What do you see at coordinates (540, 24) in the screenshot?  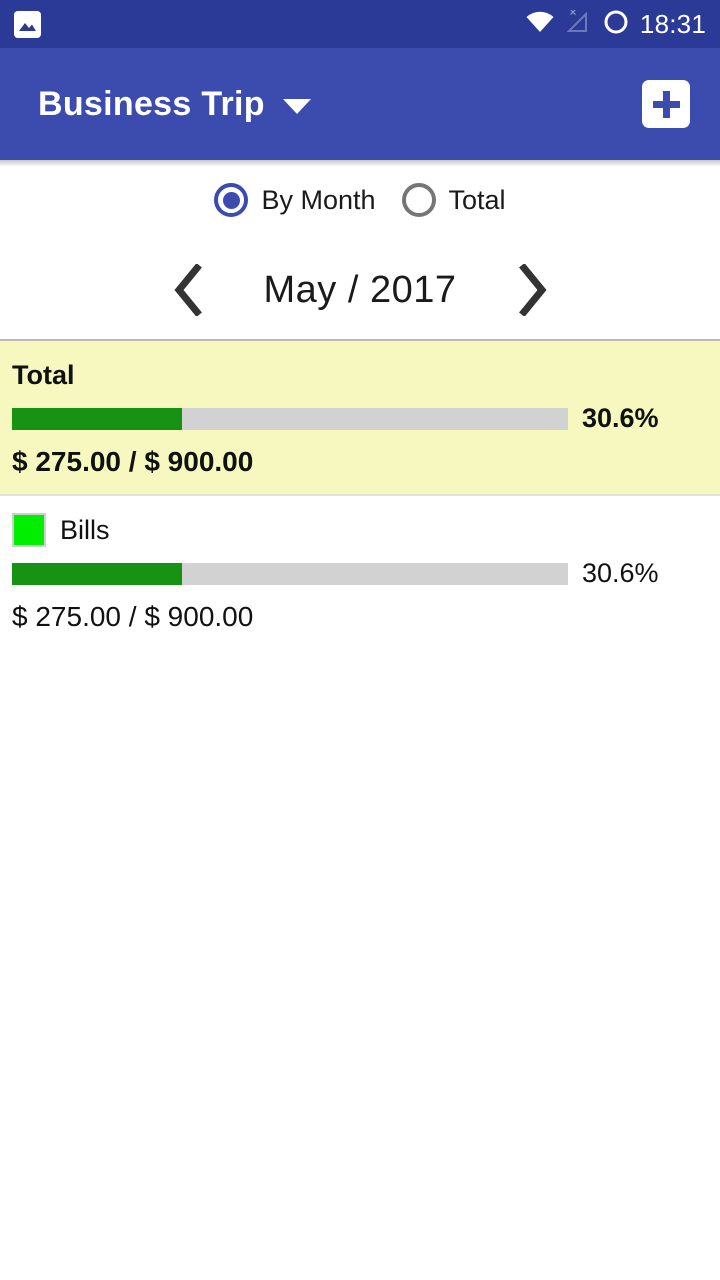 I see `wifi-icon` at bounding box center [540, 24].